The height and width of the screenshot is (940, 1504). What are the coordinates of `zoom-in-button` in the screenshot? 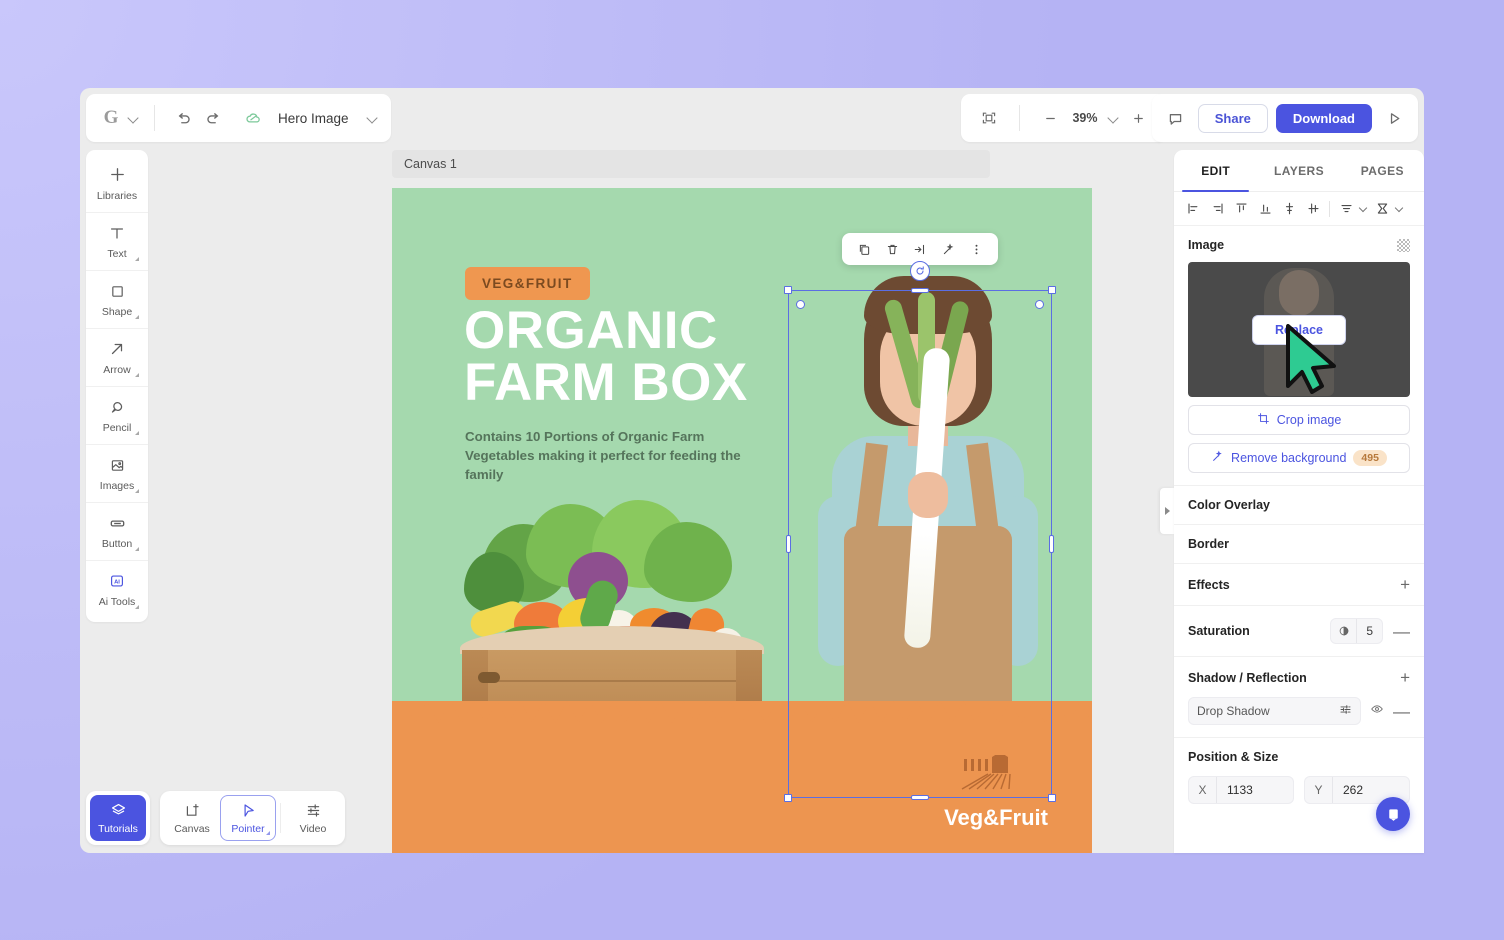 It's located at (1138, 118).